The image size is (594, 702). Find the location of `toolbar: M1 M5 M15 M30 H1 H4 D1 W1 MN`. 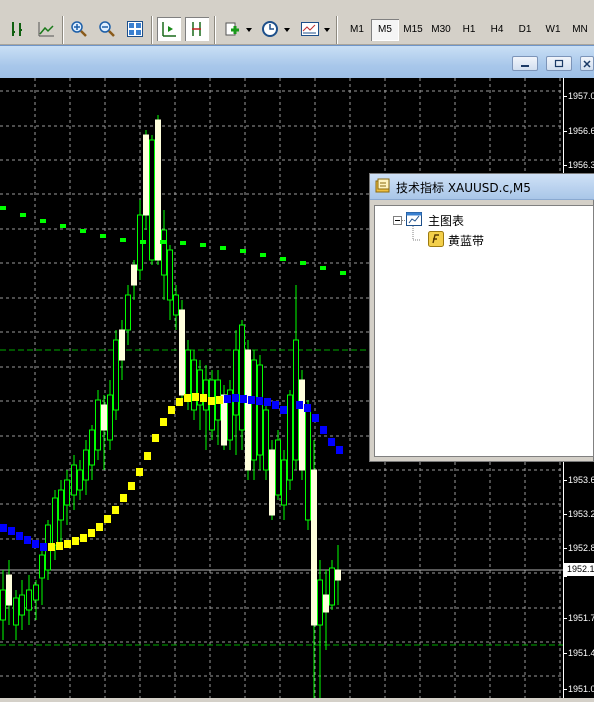

toolbar: M1 M5 M15 M30 H1 H4 D1 W1 MN is located at coordinates (297, 22).